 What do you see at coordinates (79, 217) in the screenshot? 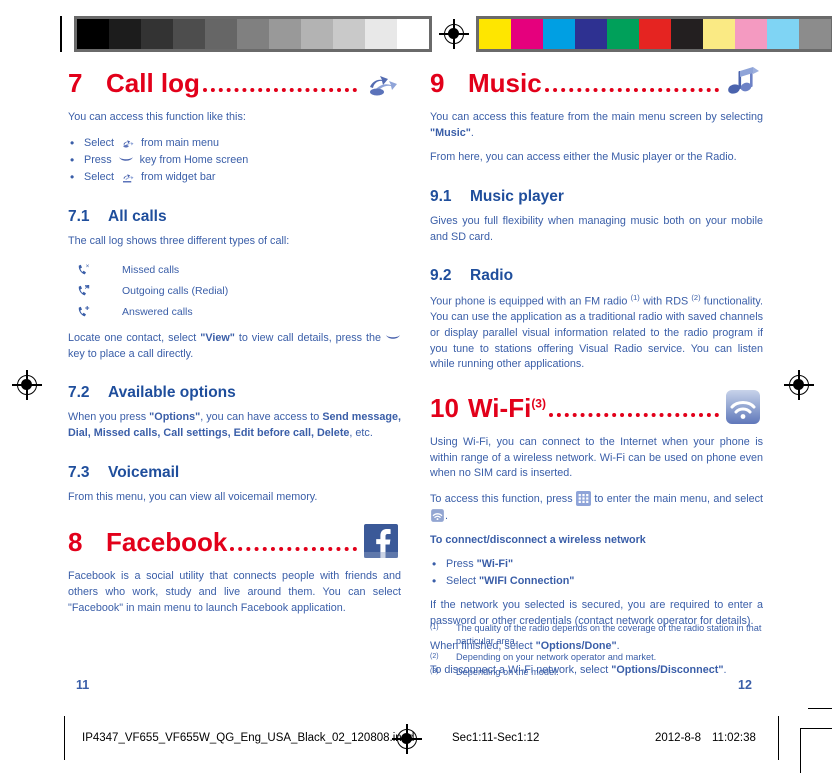
I see `section-number: 7.1` at bounding box center [79, 217].